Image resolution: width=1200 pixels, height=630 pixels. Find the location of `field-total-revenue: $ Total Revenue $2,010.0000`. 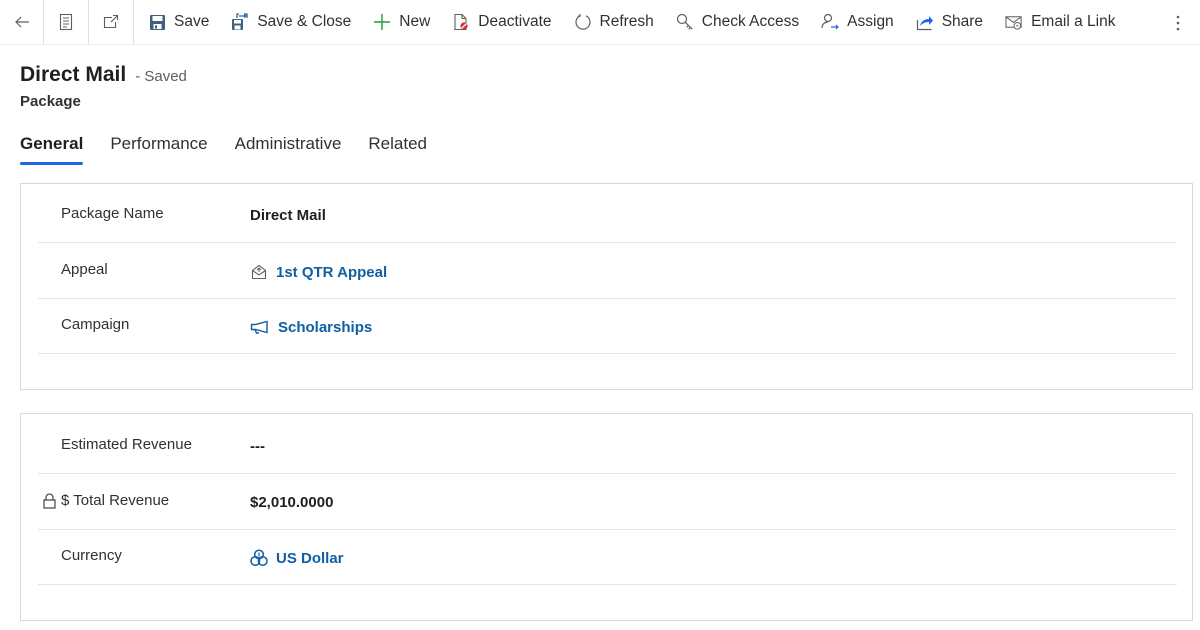

field-total-revenue: $ Total Revenue $2,010.0000 is located at coordinates (607, 502).